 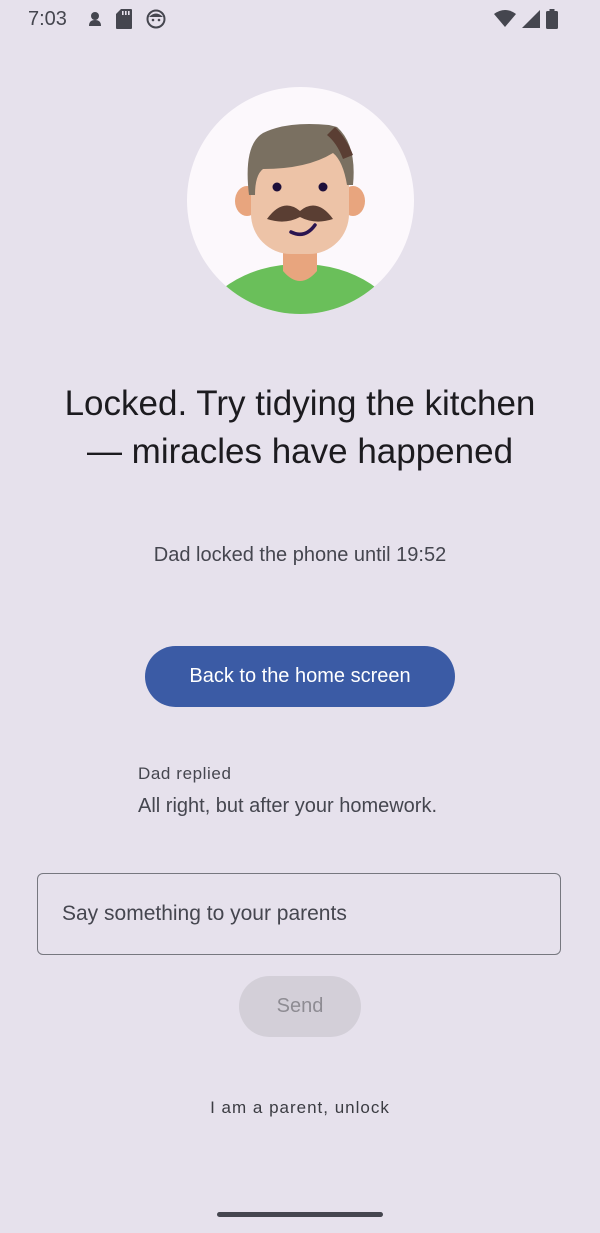 I want to click on sd-card-icon, so click(x=124, y=21).